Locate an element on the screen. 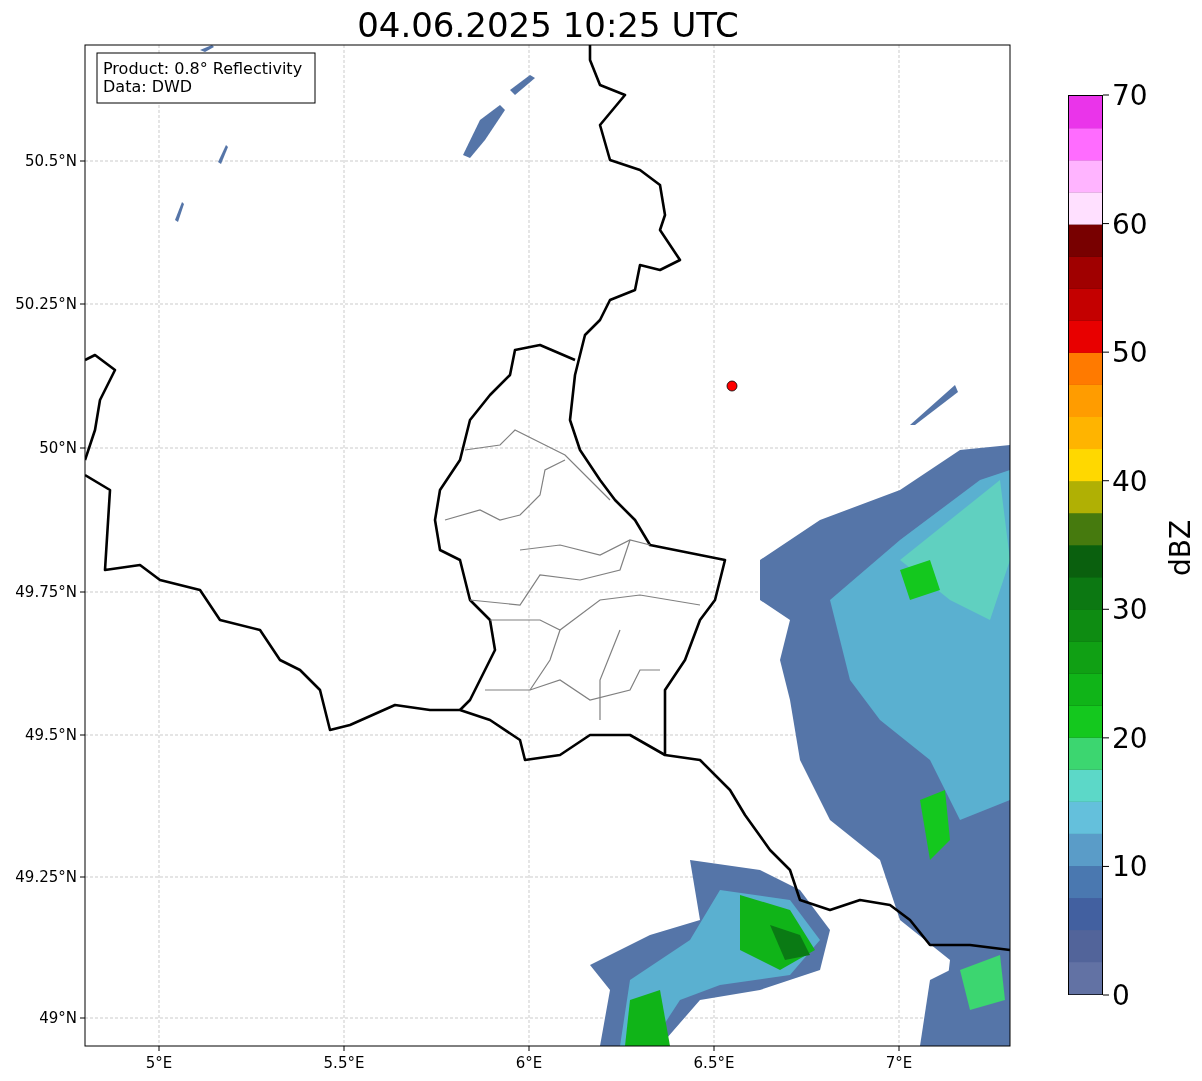  axis-tick-label: 50.5°N is located at coordinates (50, 161).